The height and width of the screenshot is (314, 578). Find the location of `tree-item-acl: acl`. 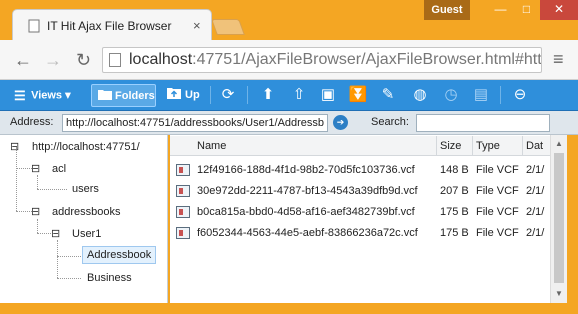

tree-item-acl: acl is located at coordinates (59, 169).